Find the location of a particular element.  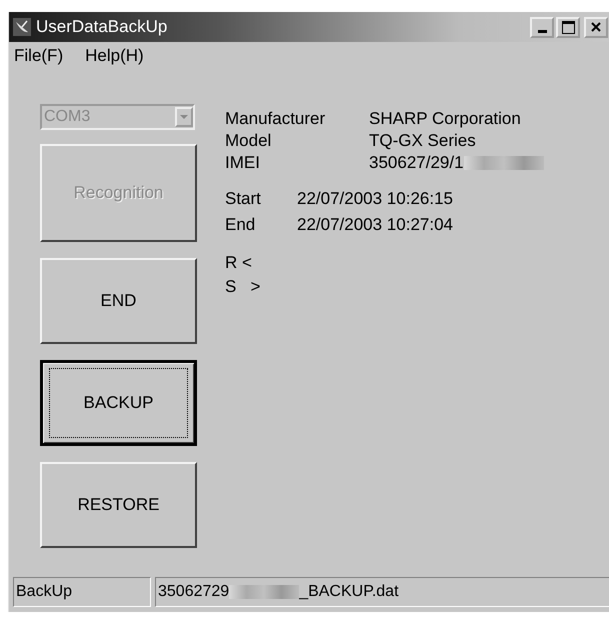

field-label: Model is located at coordinates (248, 141).